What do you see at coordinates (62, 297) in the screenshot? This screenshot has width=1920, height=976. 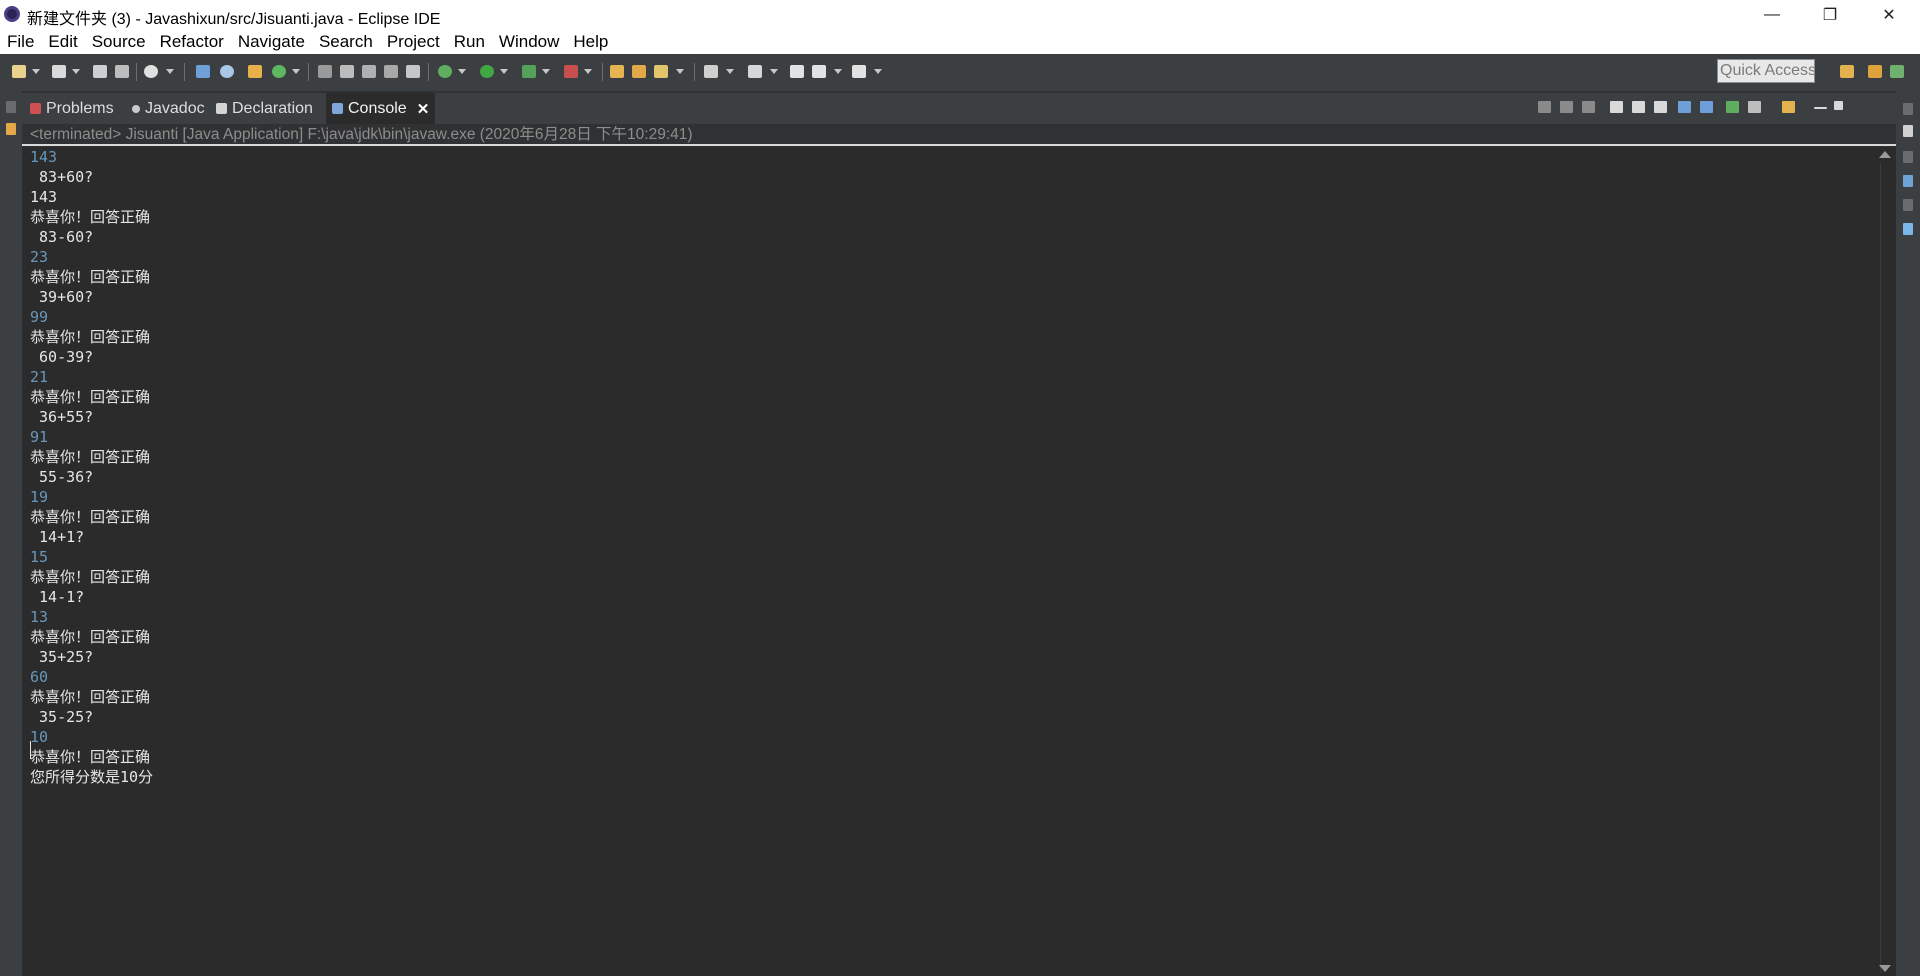 I see `console-line: 39+60?` at bounding box center [62, 297].